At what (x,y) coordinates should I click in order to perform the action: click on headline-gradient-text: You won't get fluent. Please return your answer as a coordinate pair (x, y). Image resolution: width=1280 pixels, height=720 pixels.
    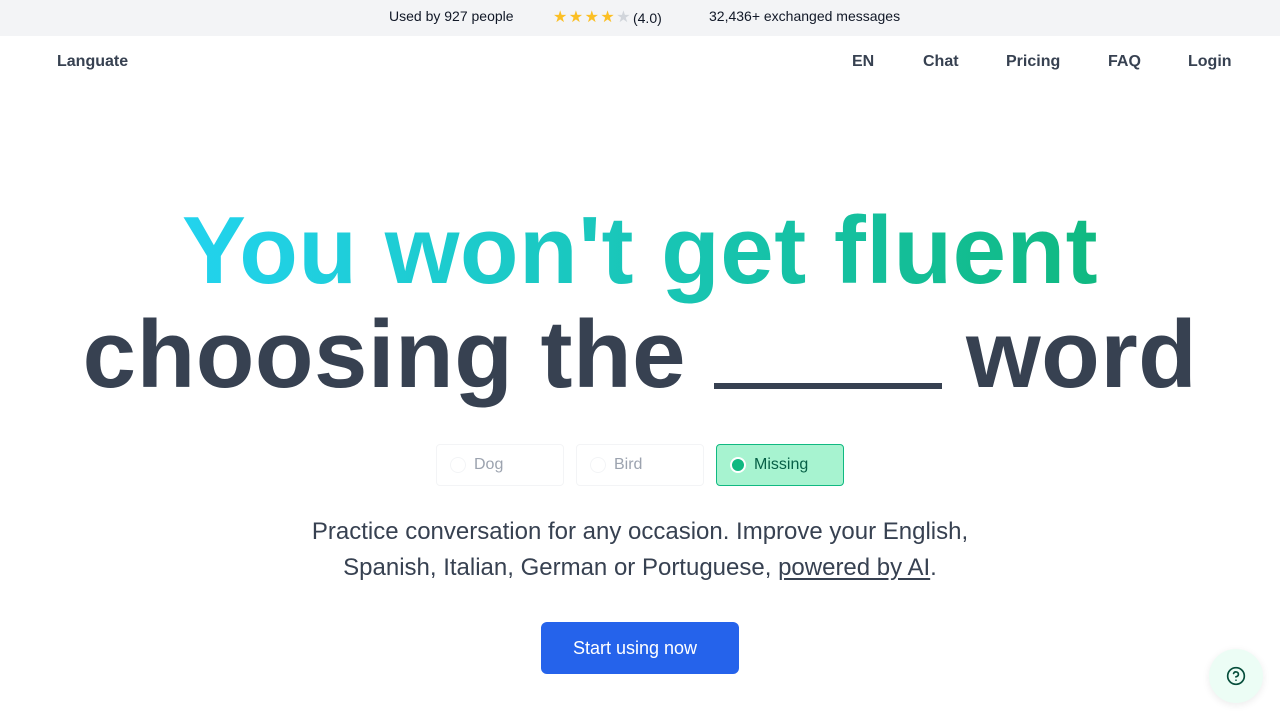
    Looking at the image, I should click on (640, 250).